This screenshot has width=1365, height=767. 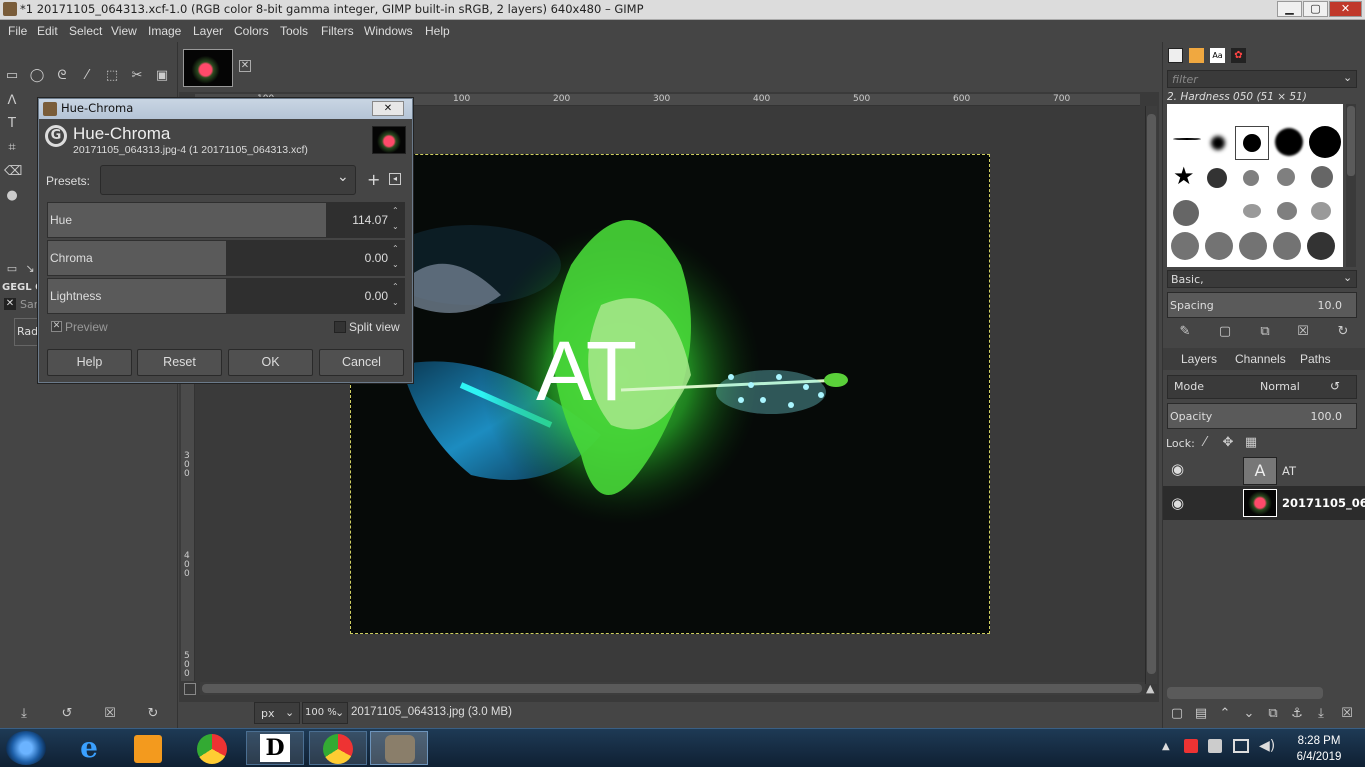 I want to click on maximize-button: ▢, so click(x=1315, y=9).